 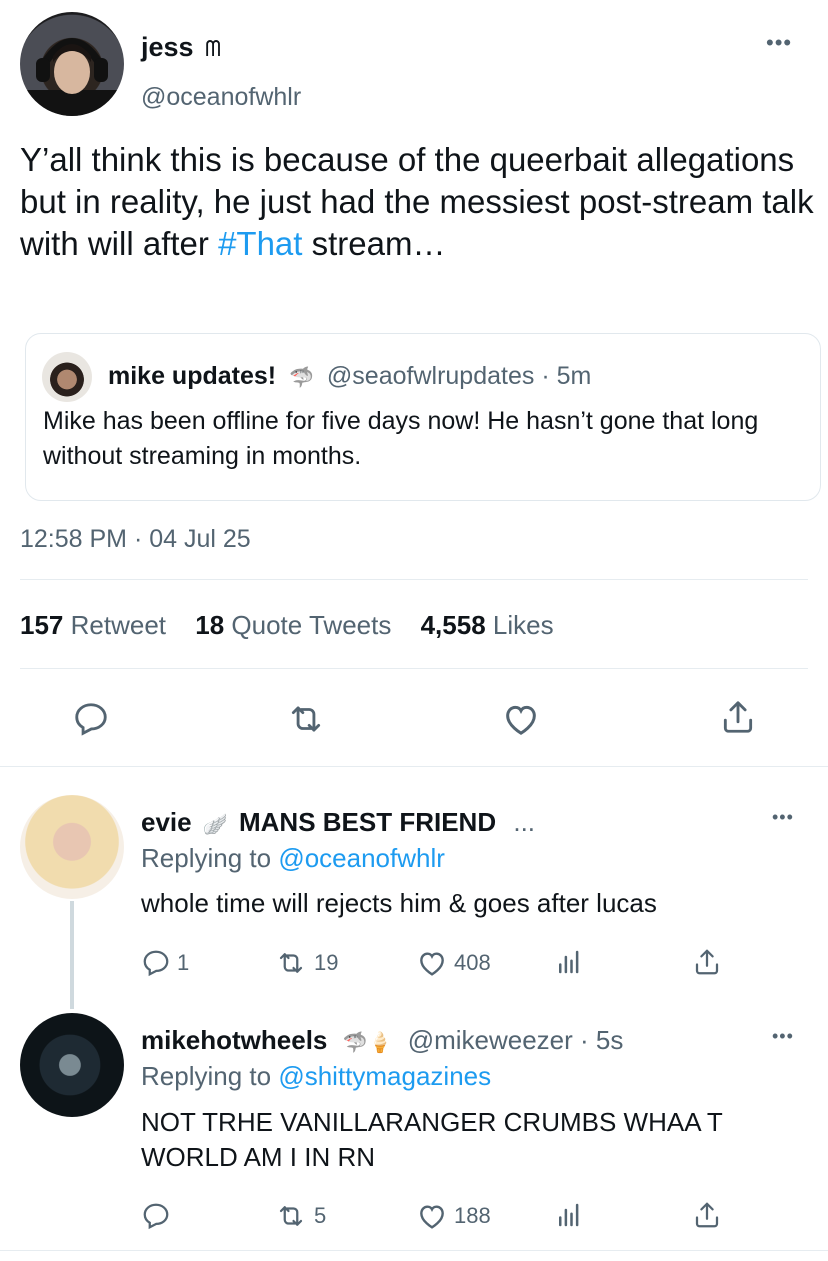 I want to click on author-name: jess, so click(x=167, y=47).